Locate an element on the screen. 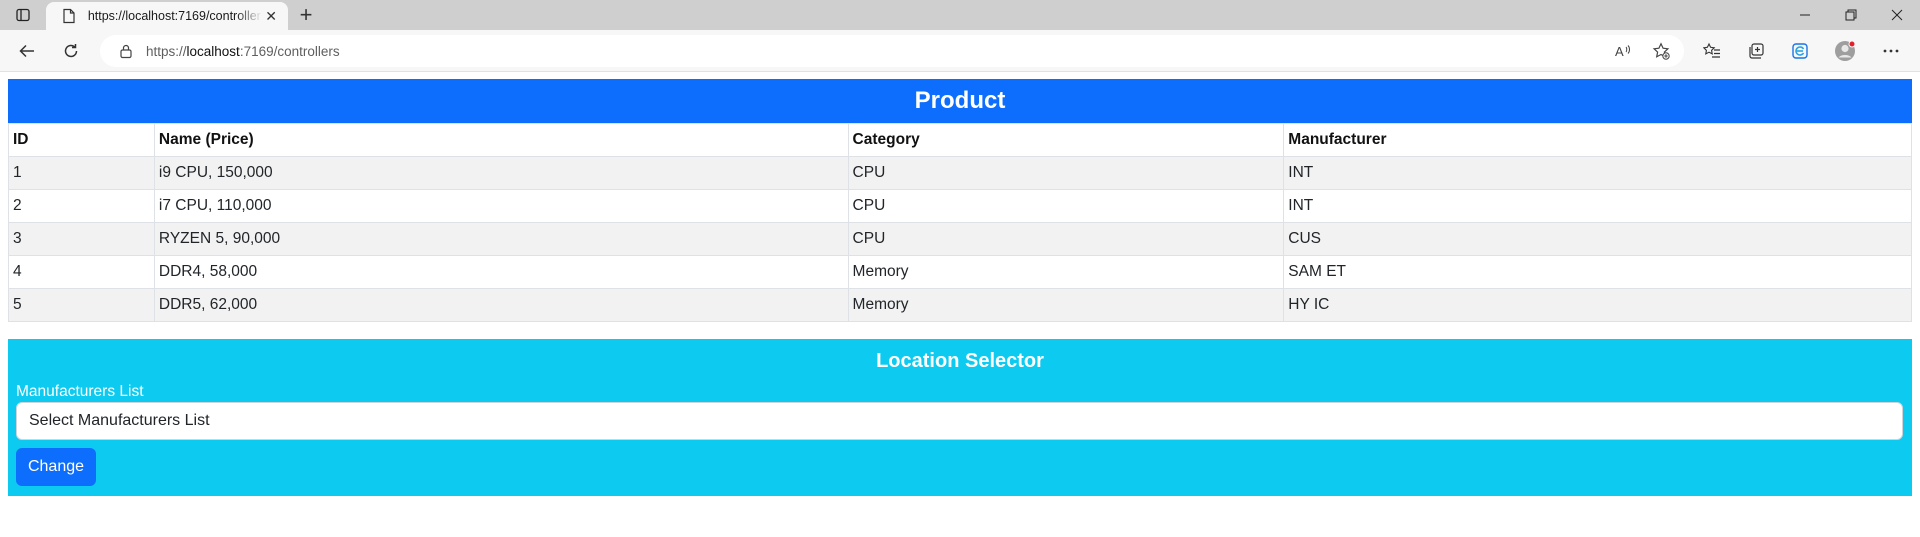 This screenshot has height=537, width=1920. read-aloud-icon: A is located at coordinates (1623, 51).